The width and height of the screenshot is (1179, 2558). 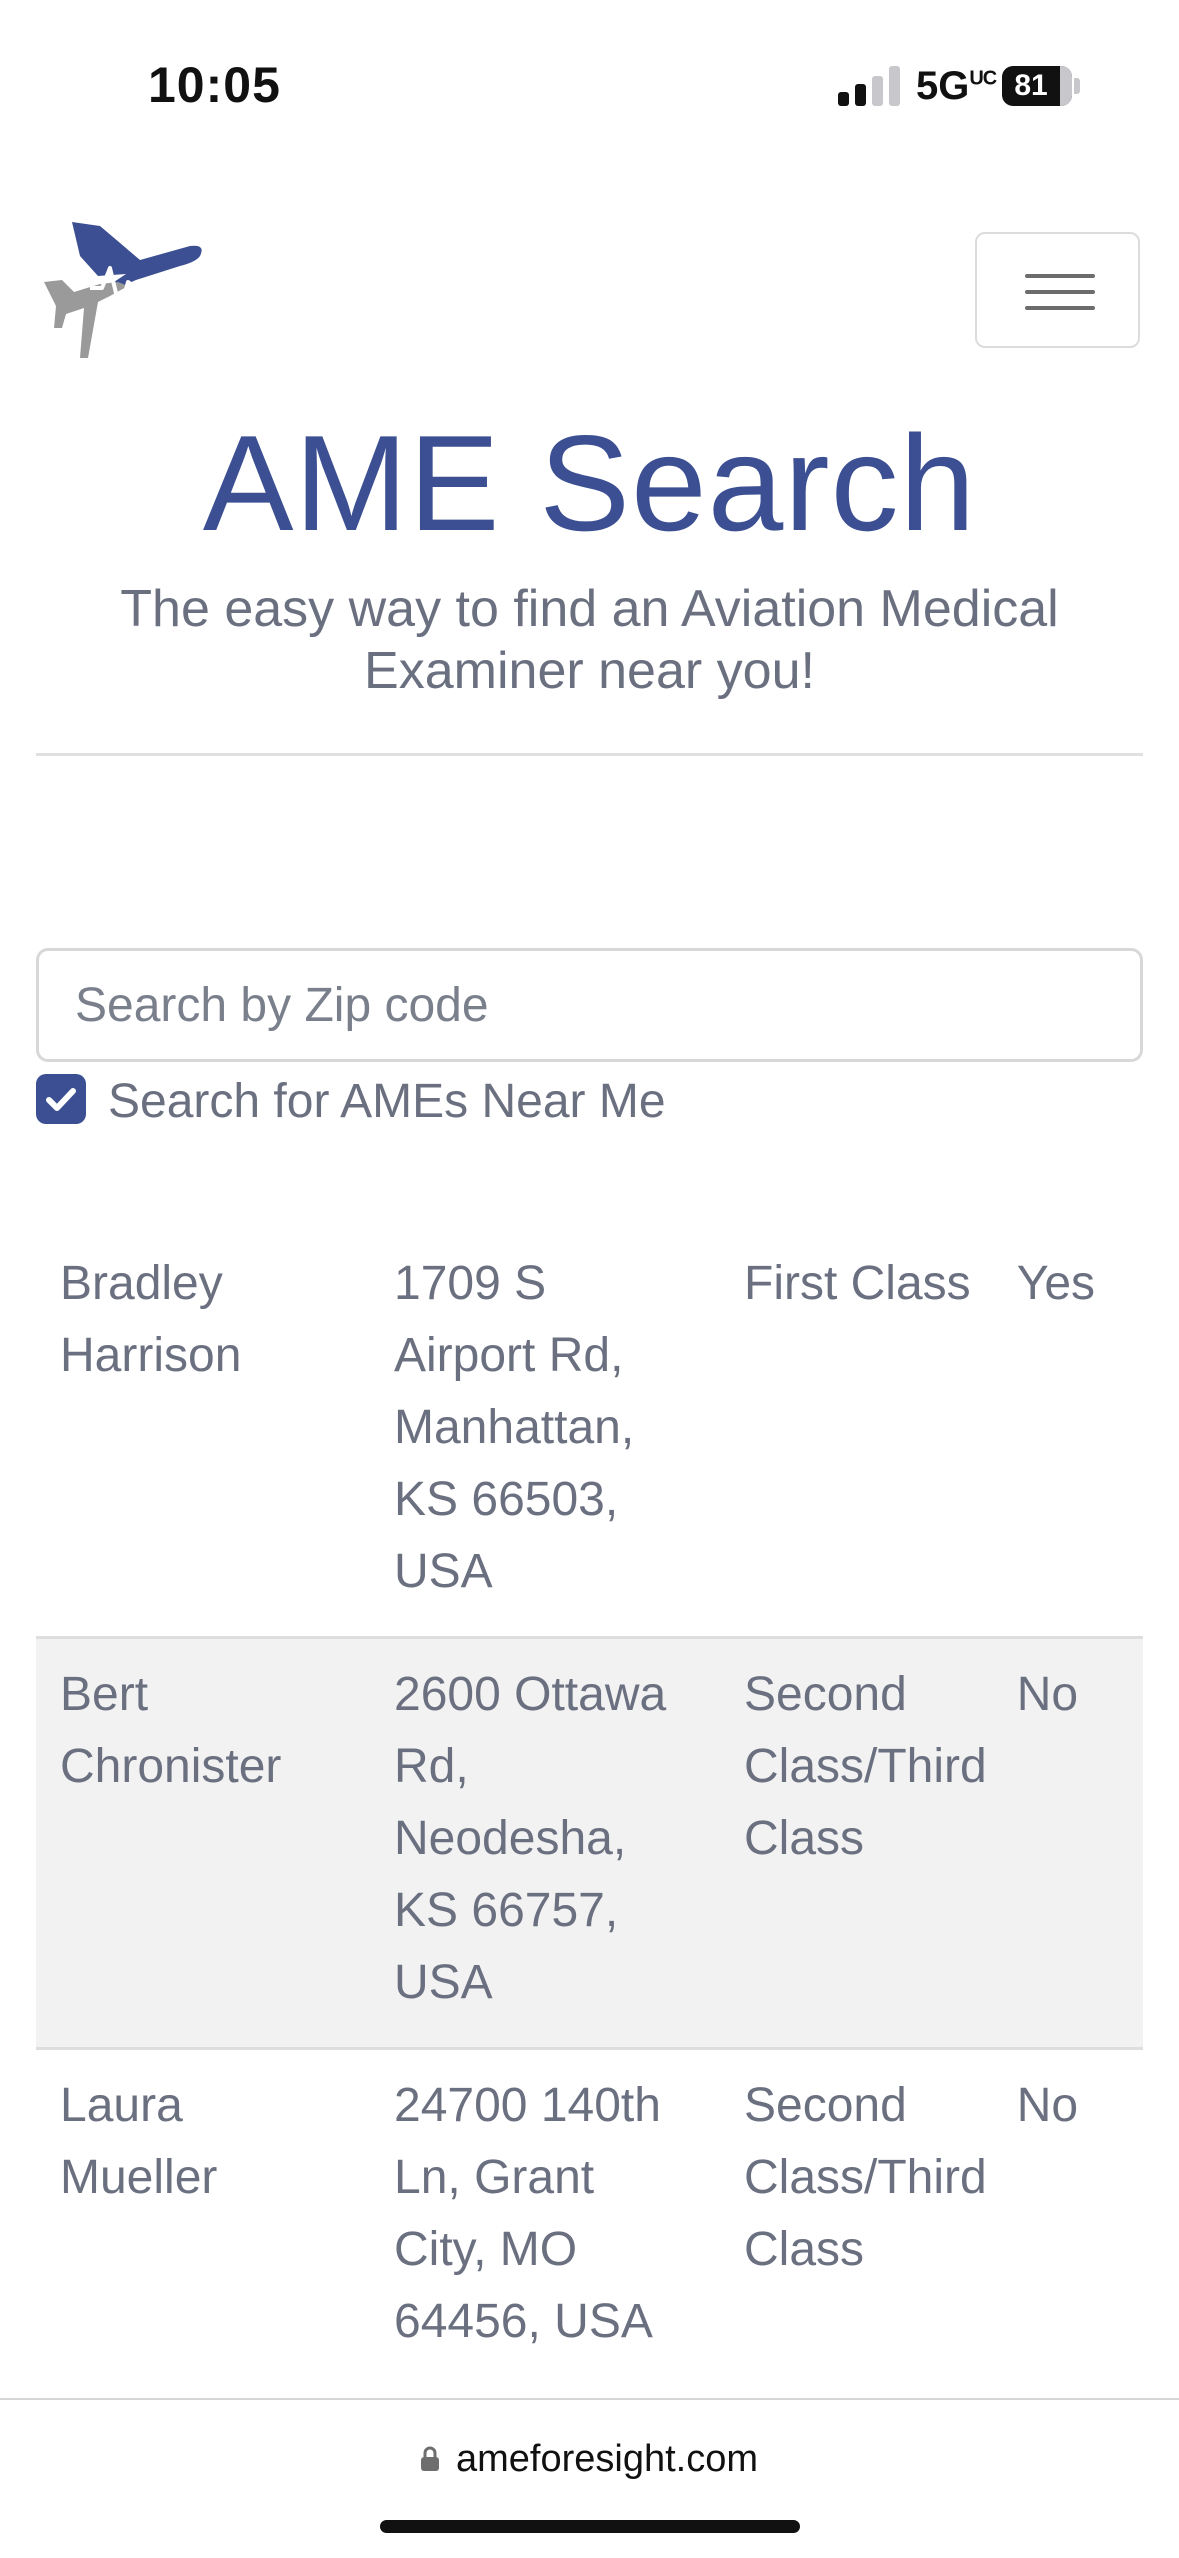 I want to click on page-title: AME Search, so click(x=589, y=483).